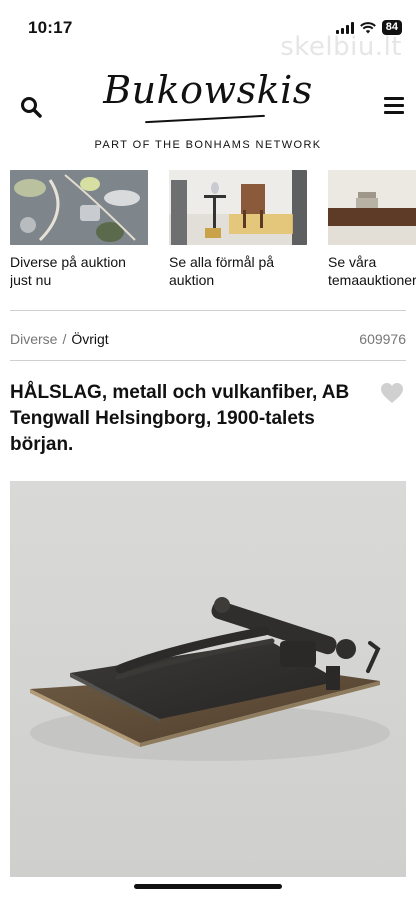 The height and width of the screenshot is (900, 416). I want to click on lot-number: 609976, so click(382, 339).